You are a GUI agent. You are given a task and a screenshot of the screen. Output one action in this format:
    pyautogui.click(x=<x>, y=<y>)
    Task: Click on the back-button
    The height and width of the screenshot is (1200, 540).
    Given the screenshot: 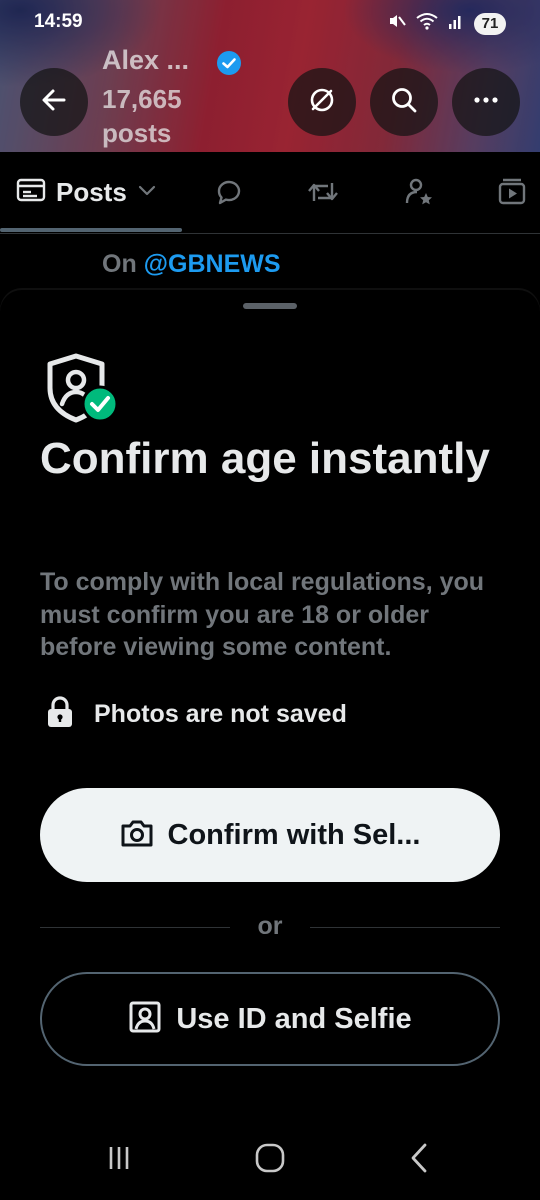 What is the action you would take?
    pyautogui.click(x=54, y=102)
    